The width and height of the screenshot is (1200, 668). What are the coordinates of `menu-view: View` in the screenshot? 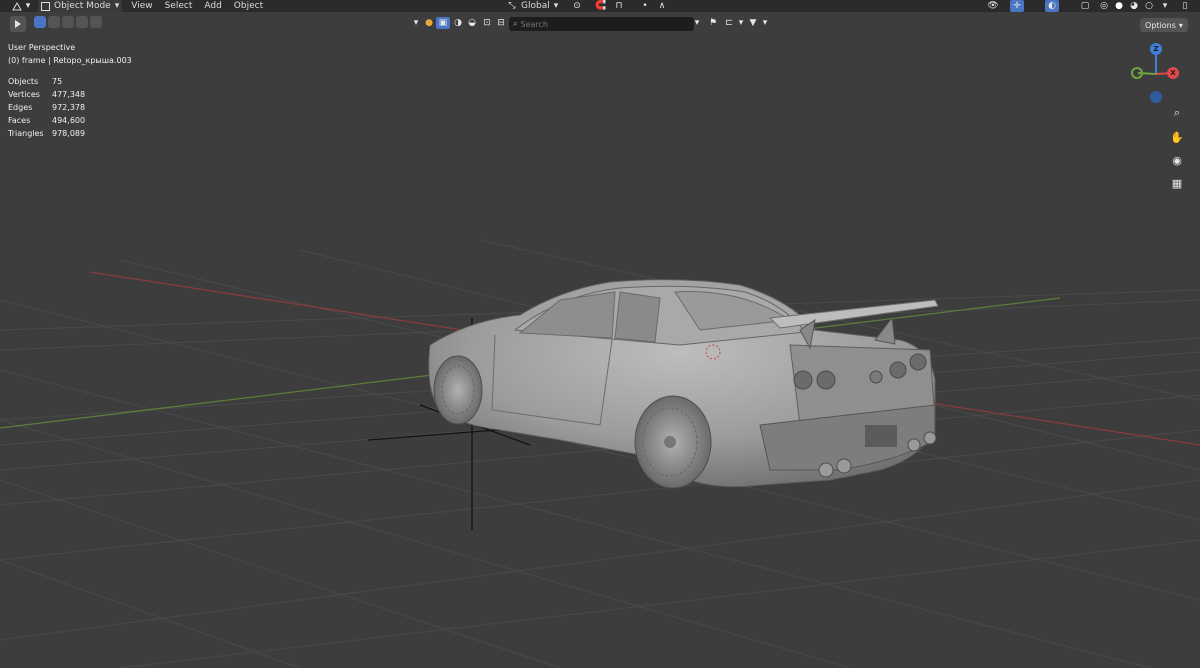 It's located at (141, 6).